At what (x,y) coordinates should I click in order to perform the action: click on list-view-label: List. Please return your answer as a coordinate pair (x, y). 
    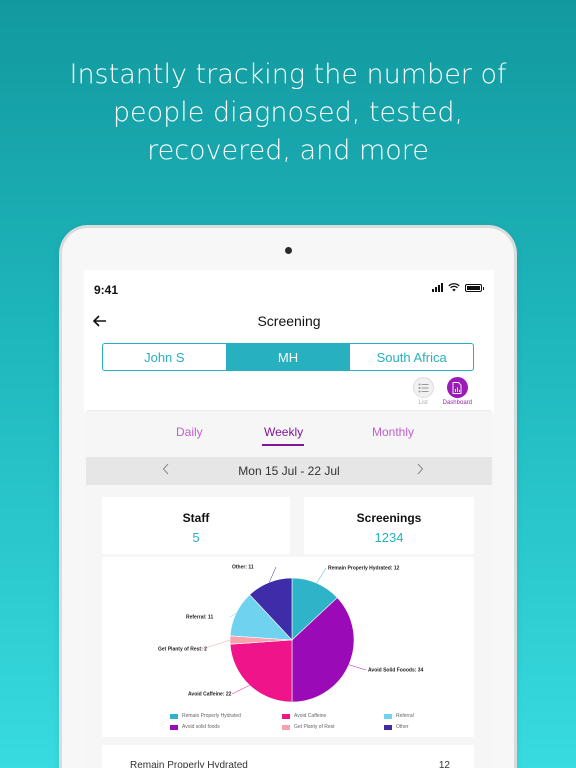
    Looking at the image, I should click on (423, 403).